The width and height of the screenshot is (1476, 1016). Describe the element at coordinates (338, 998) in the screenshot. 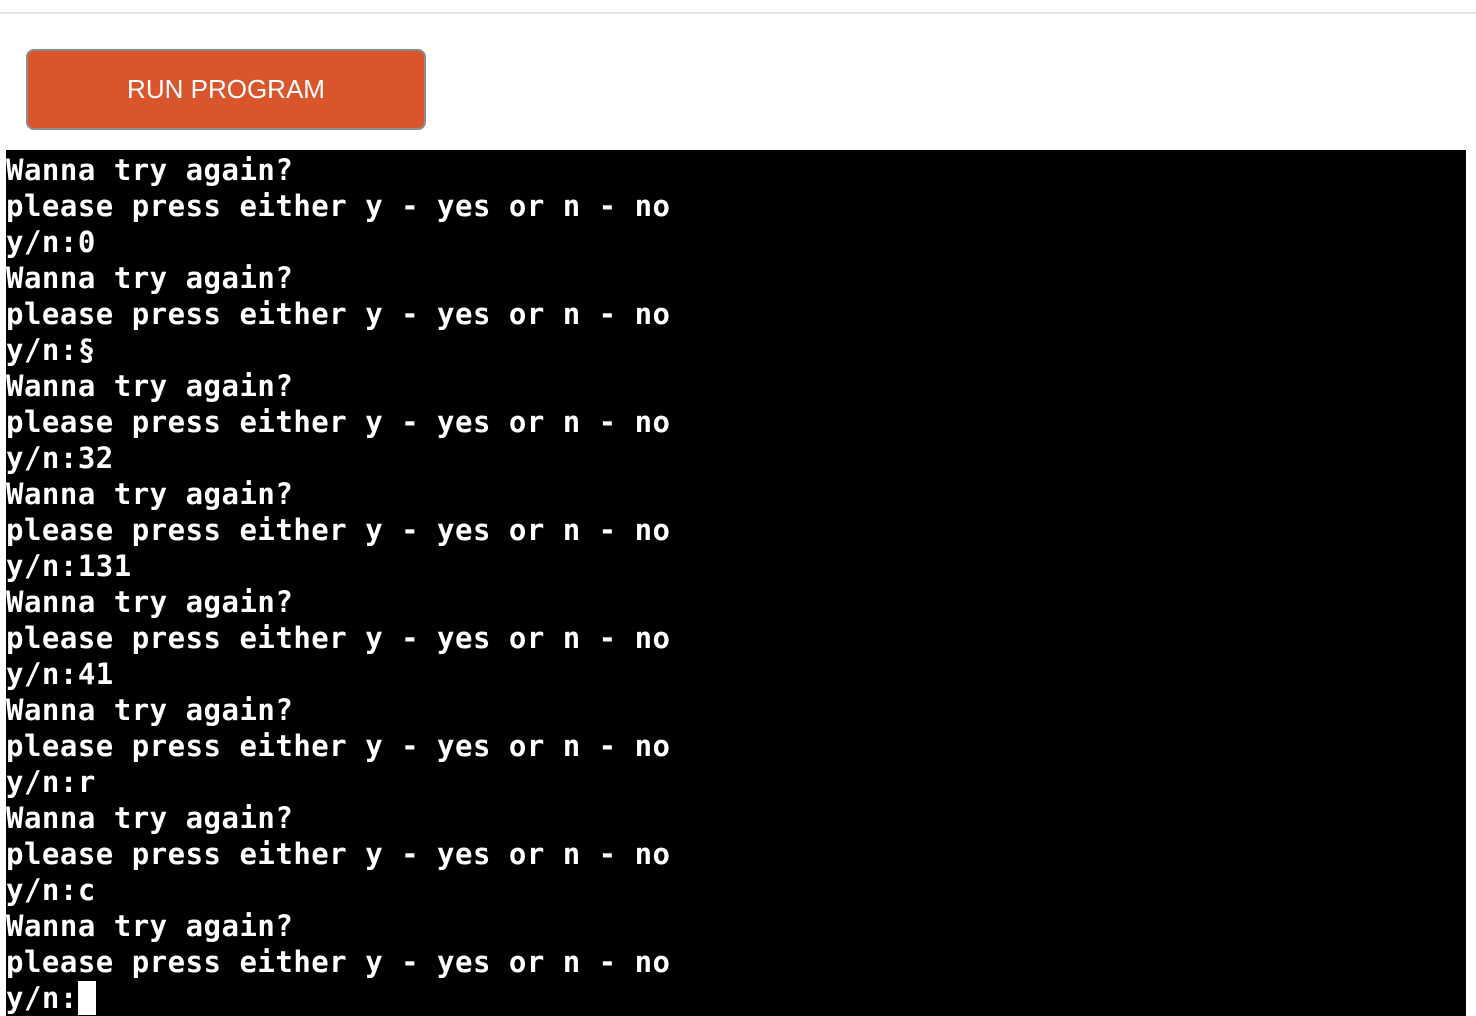

I see `terminal-prompt-line: y/n:` at that location.